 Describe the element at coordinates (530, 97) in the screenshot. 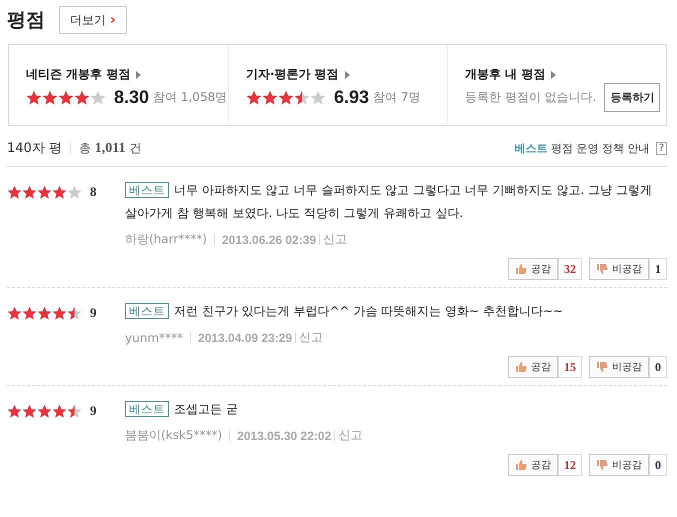

I see `empty-message: 등록한 평점이 없습니다.` at that location.